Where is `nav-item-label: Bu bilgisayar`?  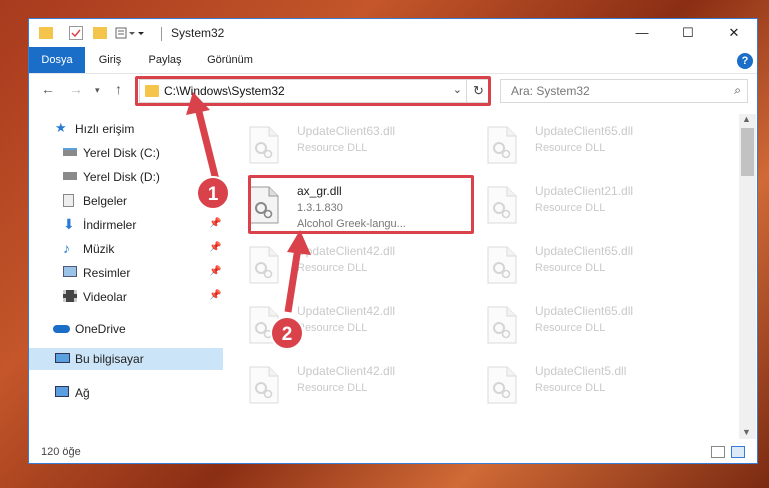 nav-item-label: Bu bilgisayar is located at coordinates (109, 359).